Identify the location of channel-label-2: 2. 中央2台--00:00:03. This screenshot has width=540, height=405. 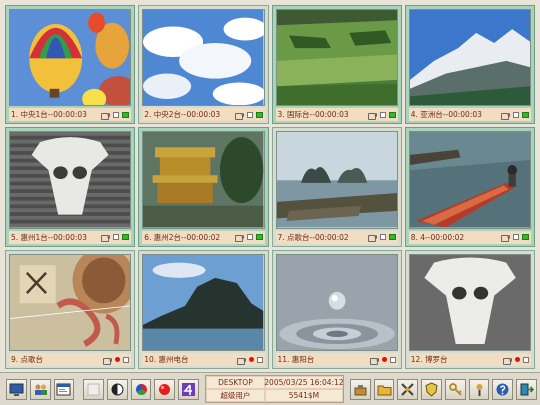
(182, 115).